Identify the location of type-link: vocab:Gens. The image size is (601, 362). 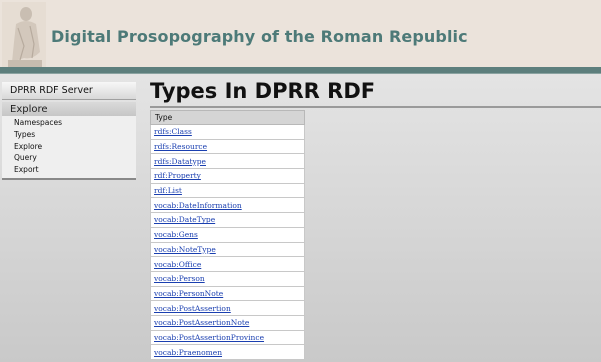
(176, 234).